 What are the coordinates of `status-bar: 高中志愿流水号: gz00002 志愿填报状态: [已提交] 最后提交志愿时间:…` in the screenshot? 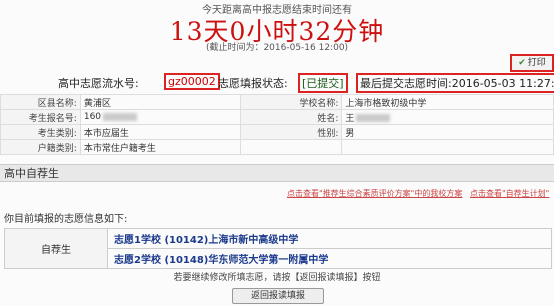 It's located at (277, 82).